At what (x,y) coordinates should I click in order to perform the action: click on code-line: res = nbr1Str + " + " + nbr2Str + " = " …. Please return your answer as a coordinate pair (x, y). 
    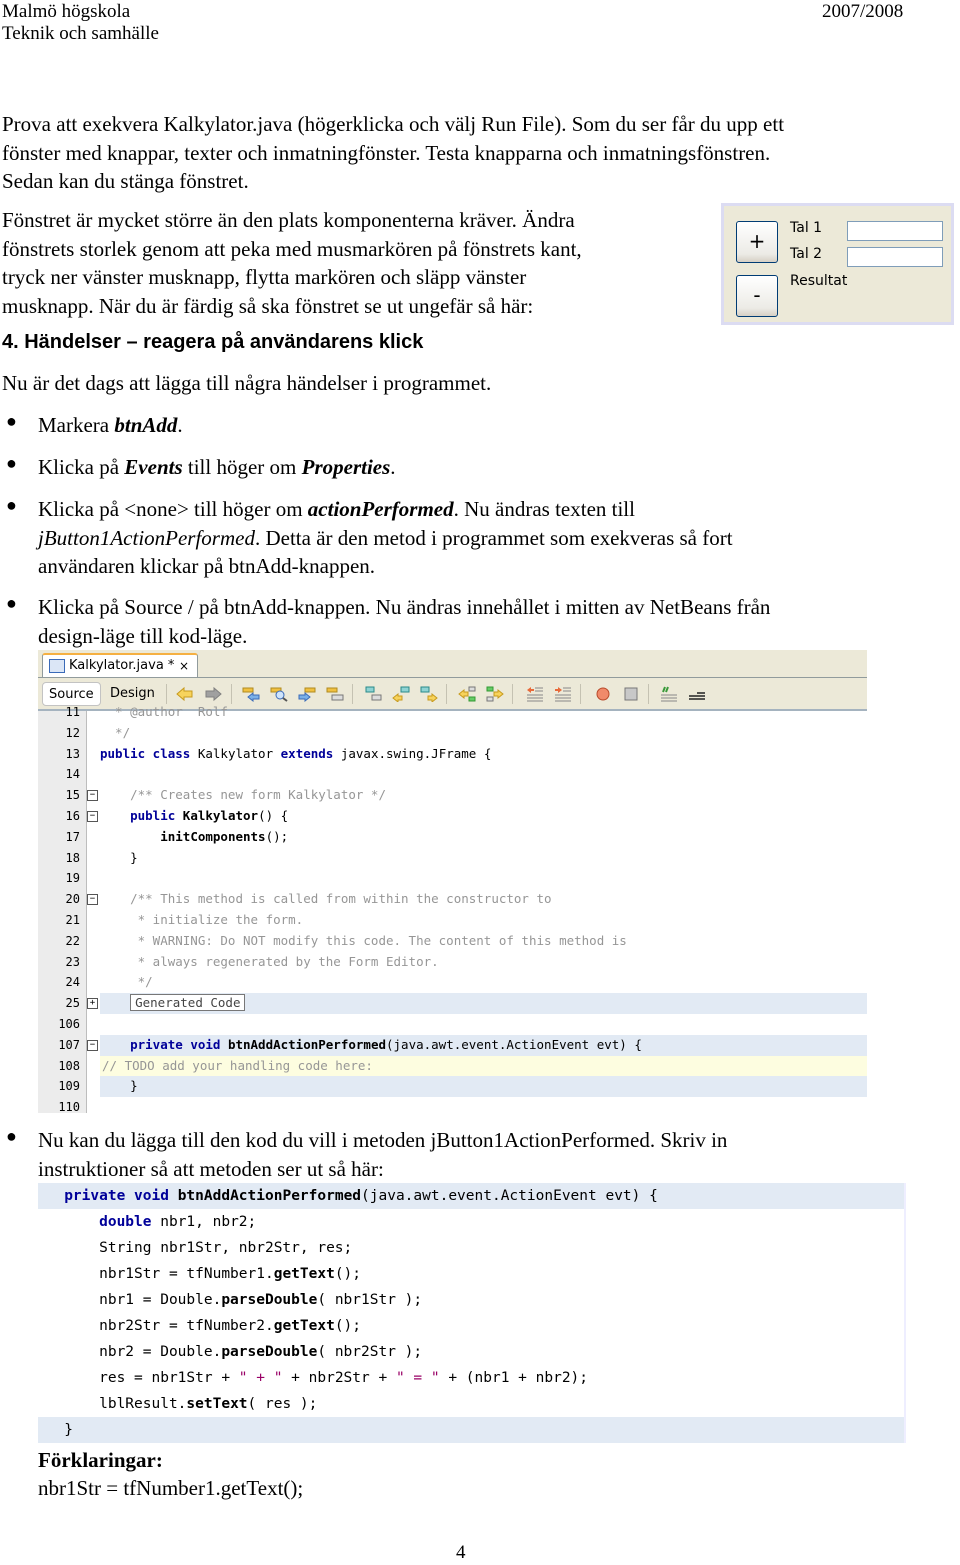
    Looking at the image, I should click on (344, 1378).